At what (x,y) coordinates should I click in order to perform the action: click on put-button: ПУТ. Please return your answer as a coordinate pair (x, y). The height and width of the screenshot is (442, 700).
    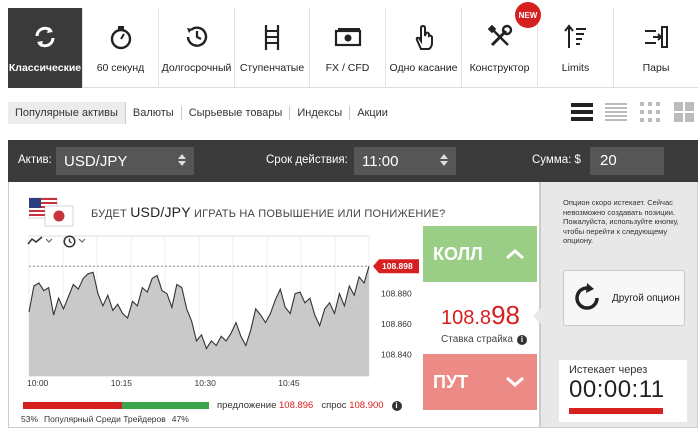
    Looking at the image, I should click on (480, 382).